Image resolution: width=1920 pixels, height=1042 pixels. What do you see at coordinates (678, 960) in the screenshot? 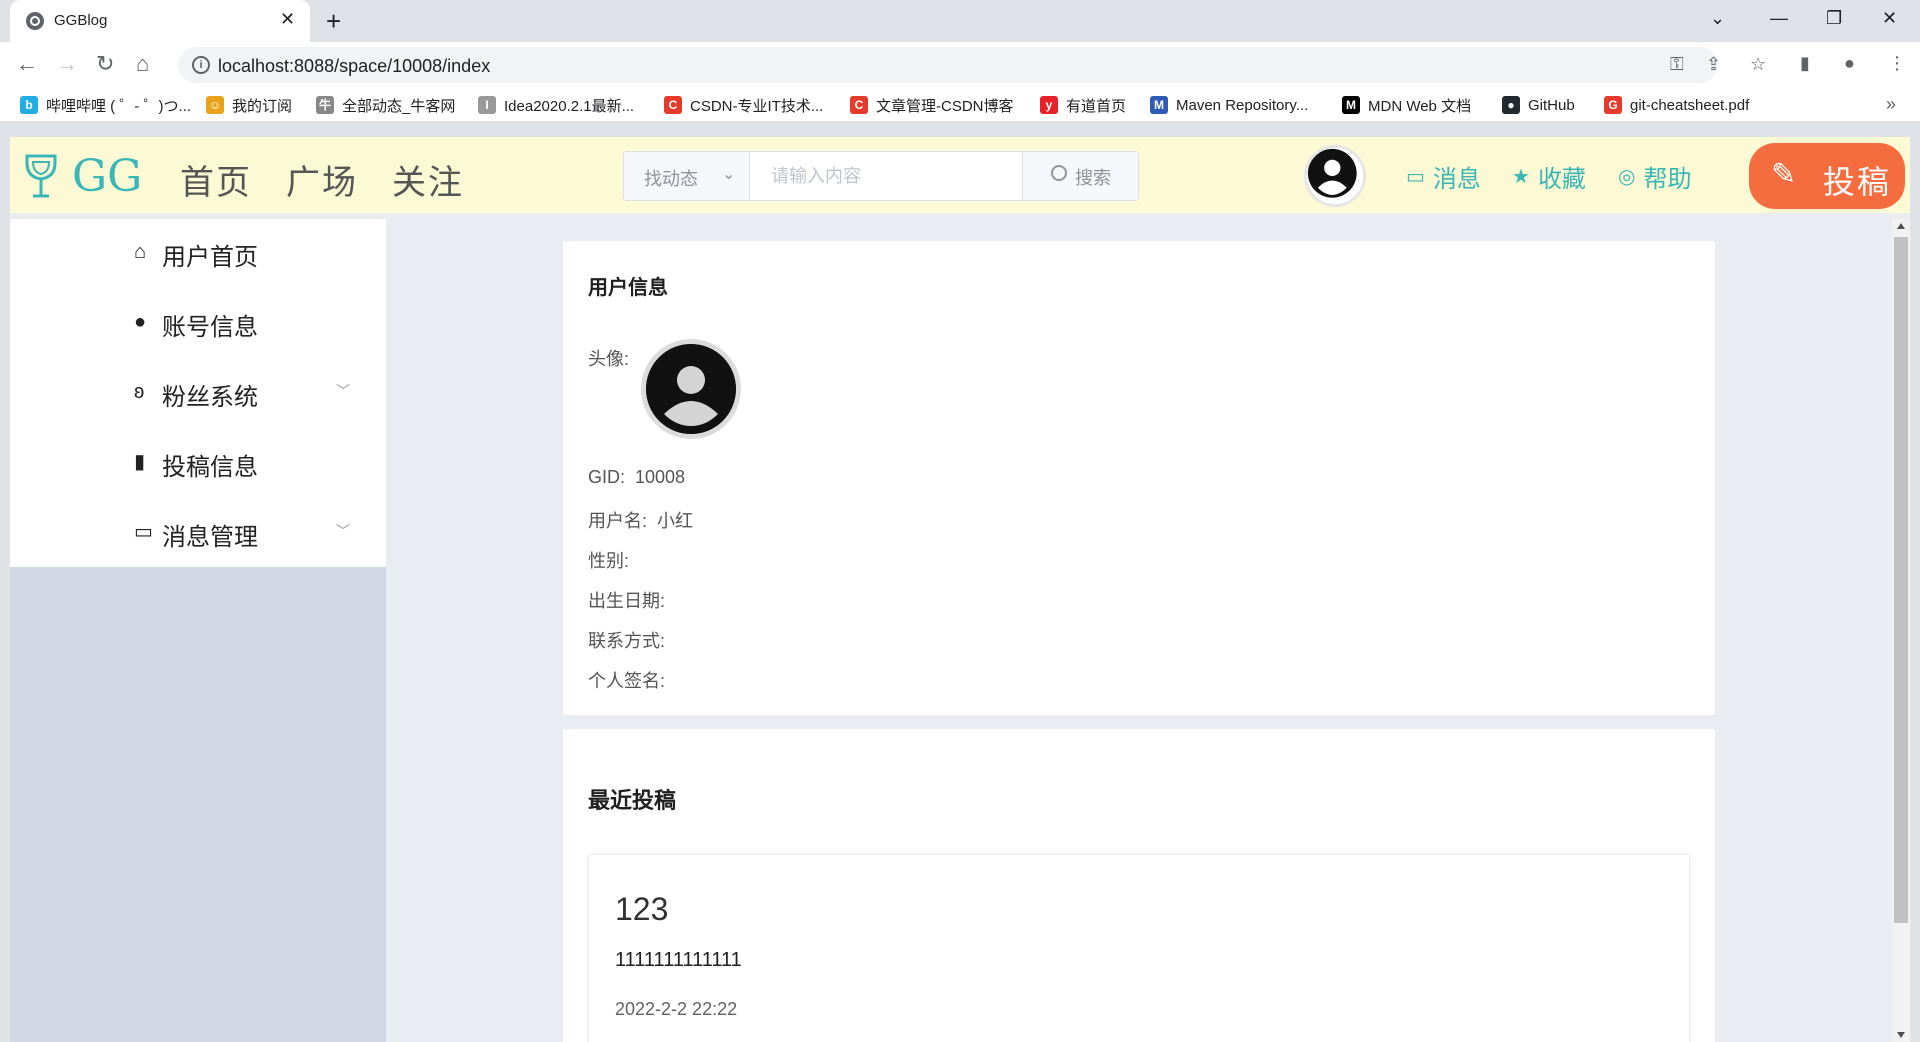
I see `post-body: 1111111111111` at bounding box center [678, 960].